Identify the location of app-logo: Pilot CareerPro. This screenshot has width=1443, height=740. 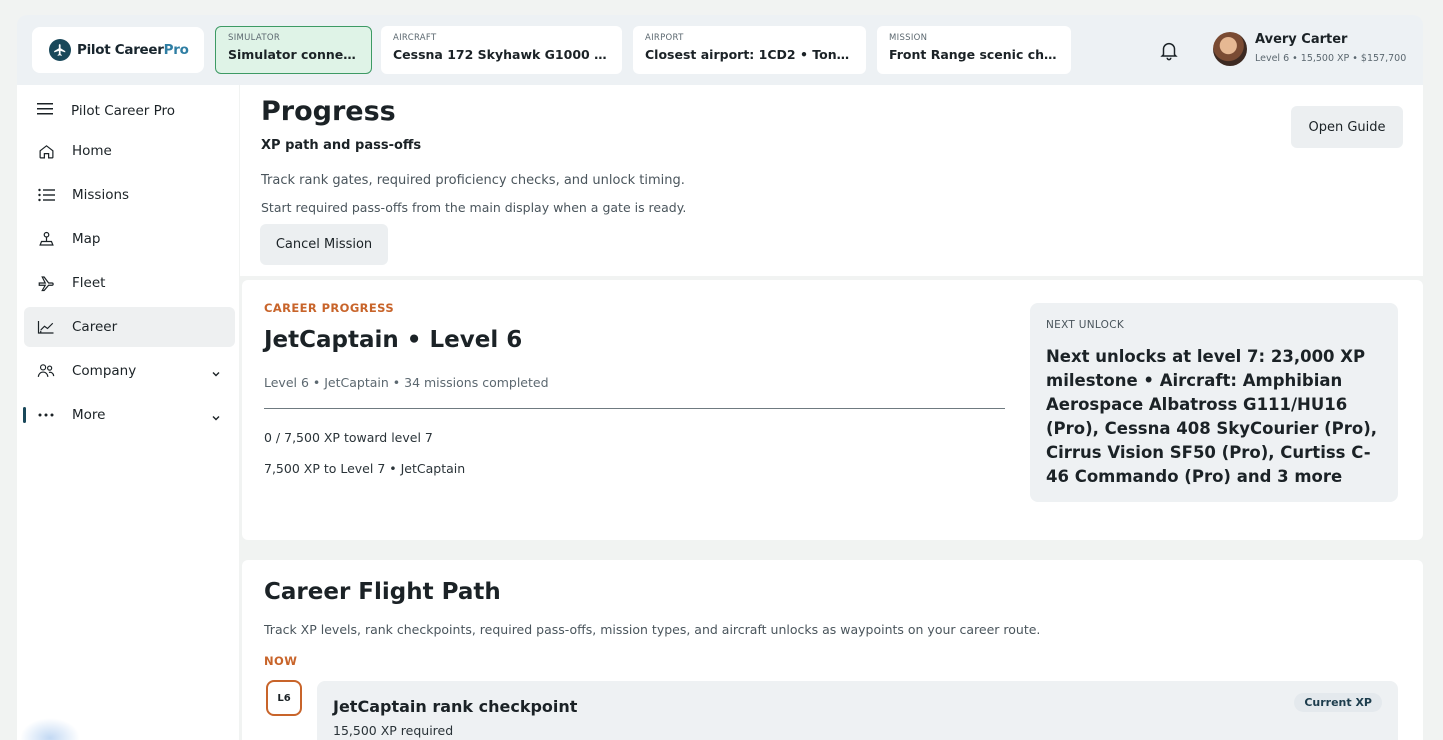
(118, 50).